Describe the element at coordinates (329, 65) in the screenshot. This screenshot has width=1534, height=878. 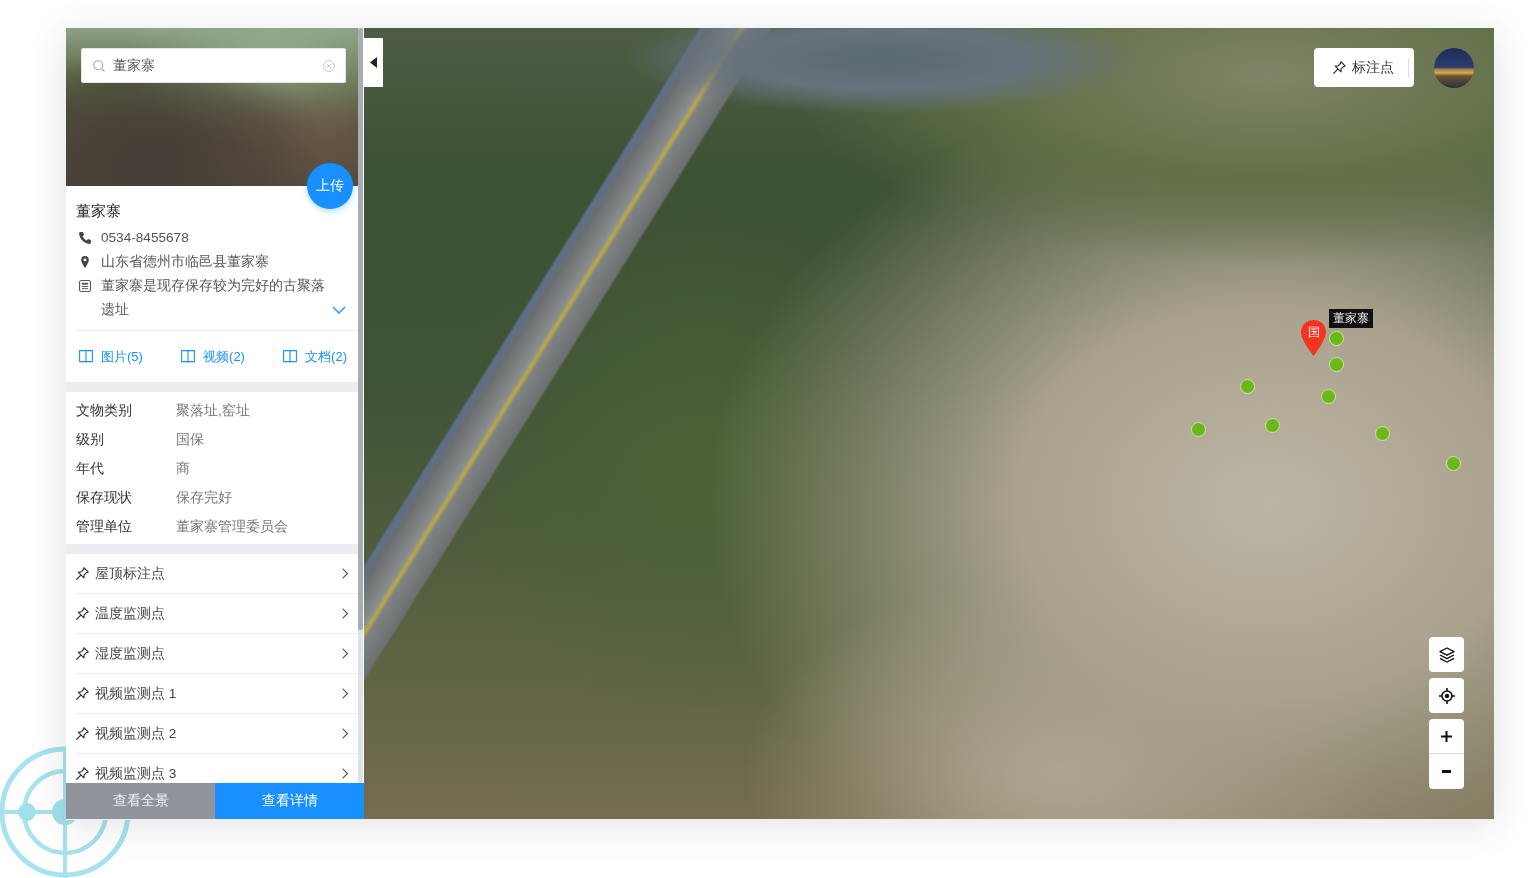
I see `clear-icon` at that location.